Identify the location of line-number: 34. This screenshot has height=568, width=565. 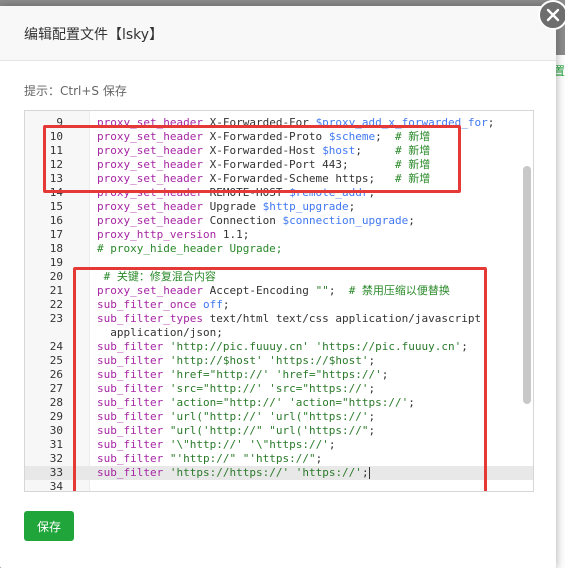
(56, 486).